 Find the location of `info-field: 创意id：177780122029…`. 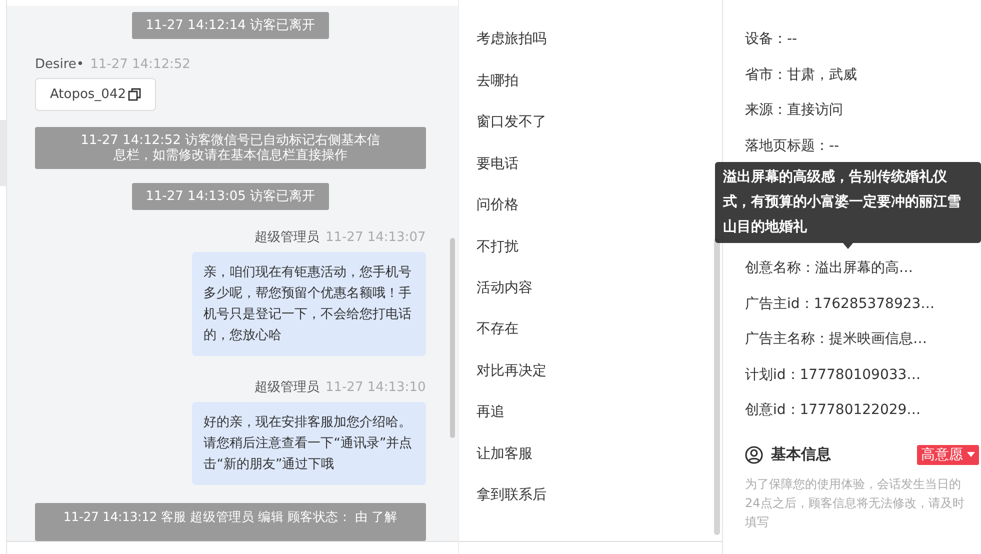

info-field: 创意id：177780122029… is located at coordinates (833, 410).